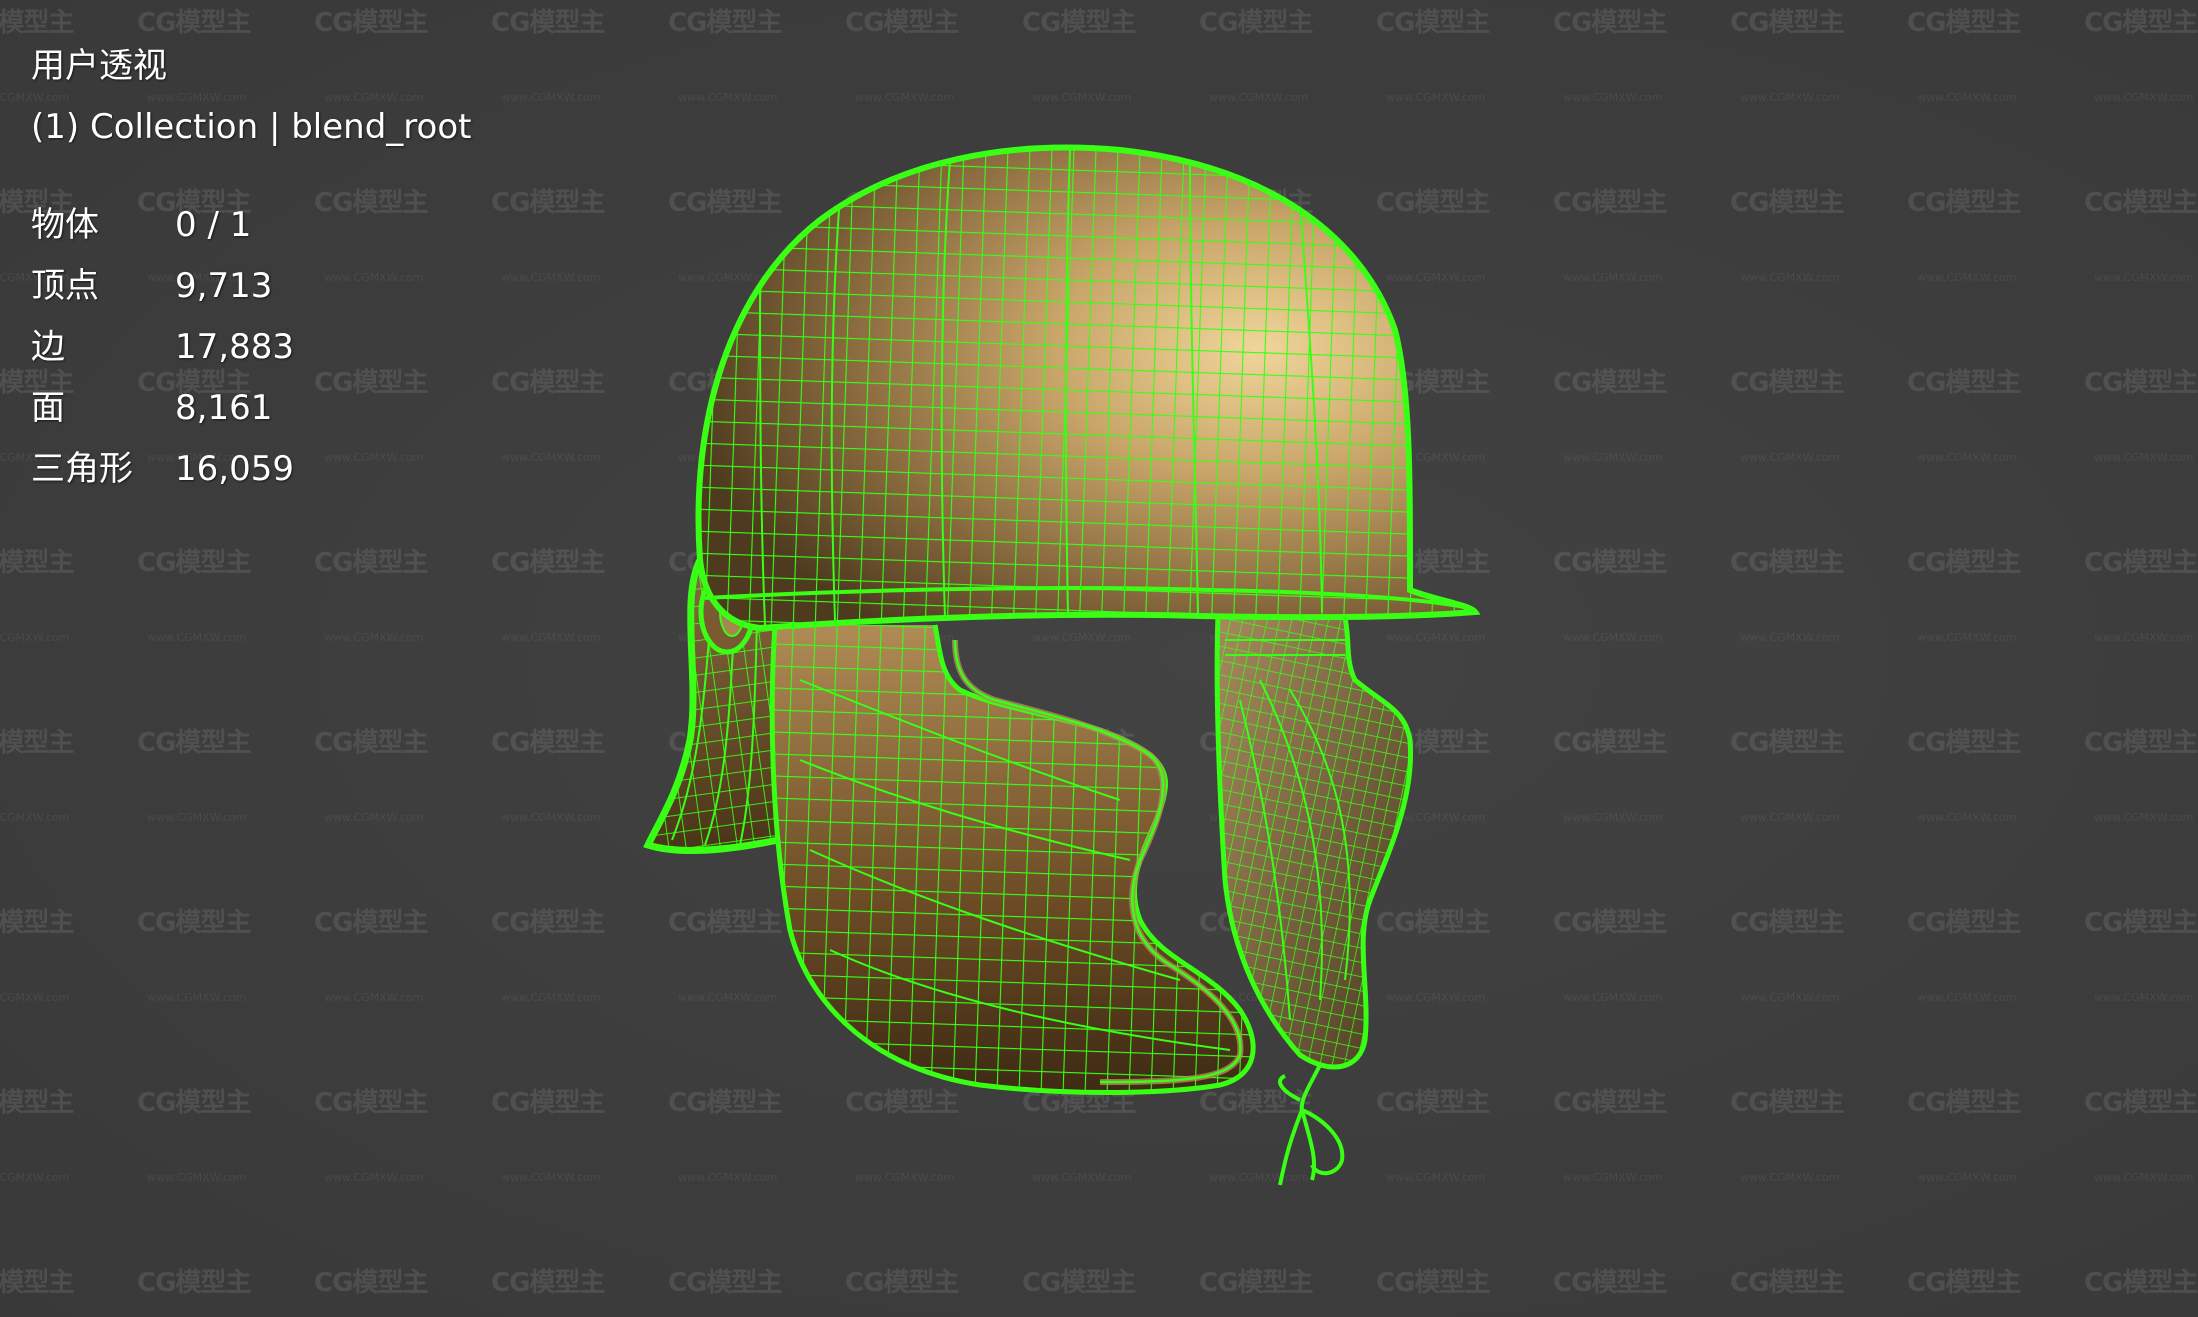  I want to click on left-cheek-guard, so click(1012, 859).